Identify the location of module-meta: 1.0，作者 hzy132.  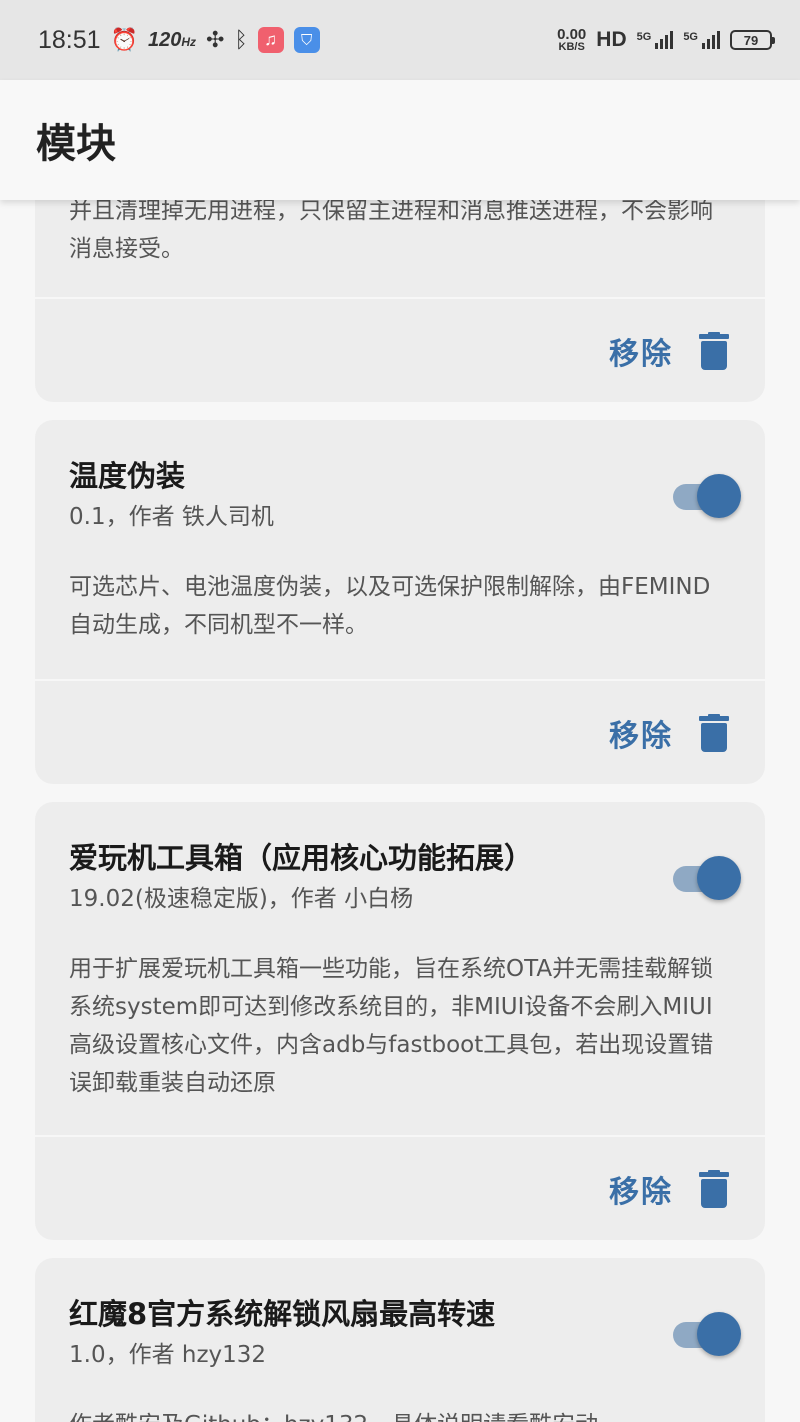
(168, 1355).